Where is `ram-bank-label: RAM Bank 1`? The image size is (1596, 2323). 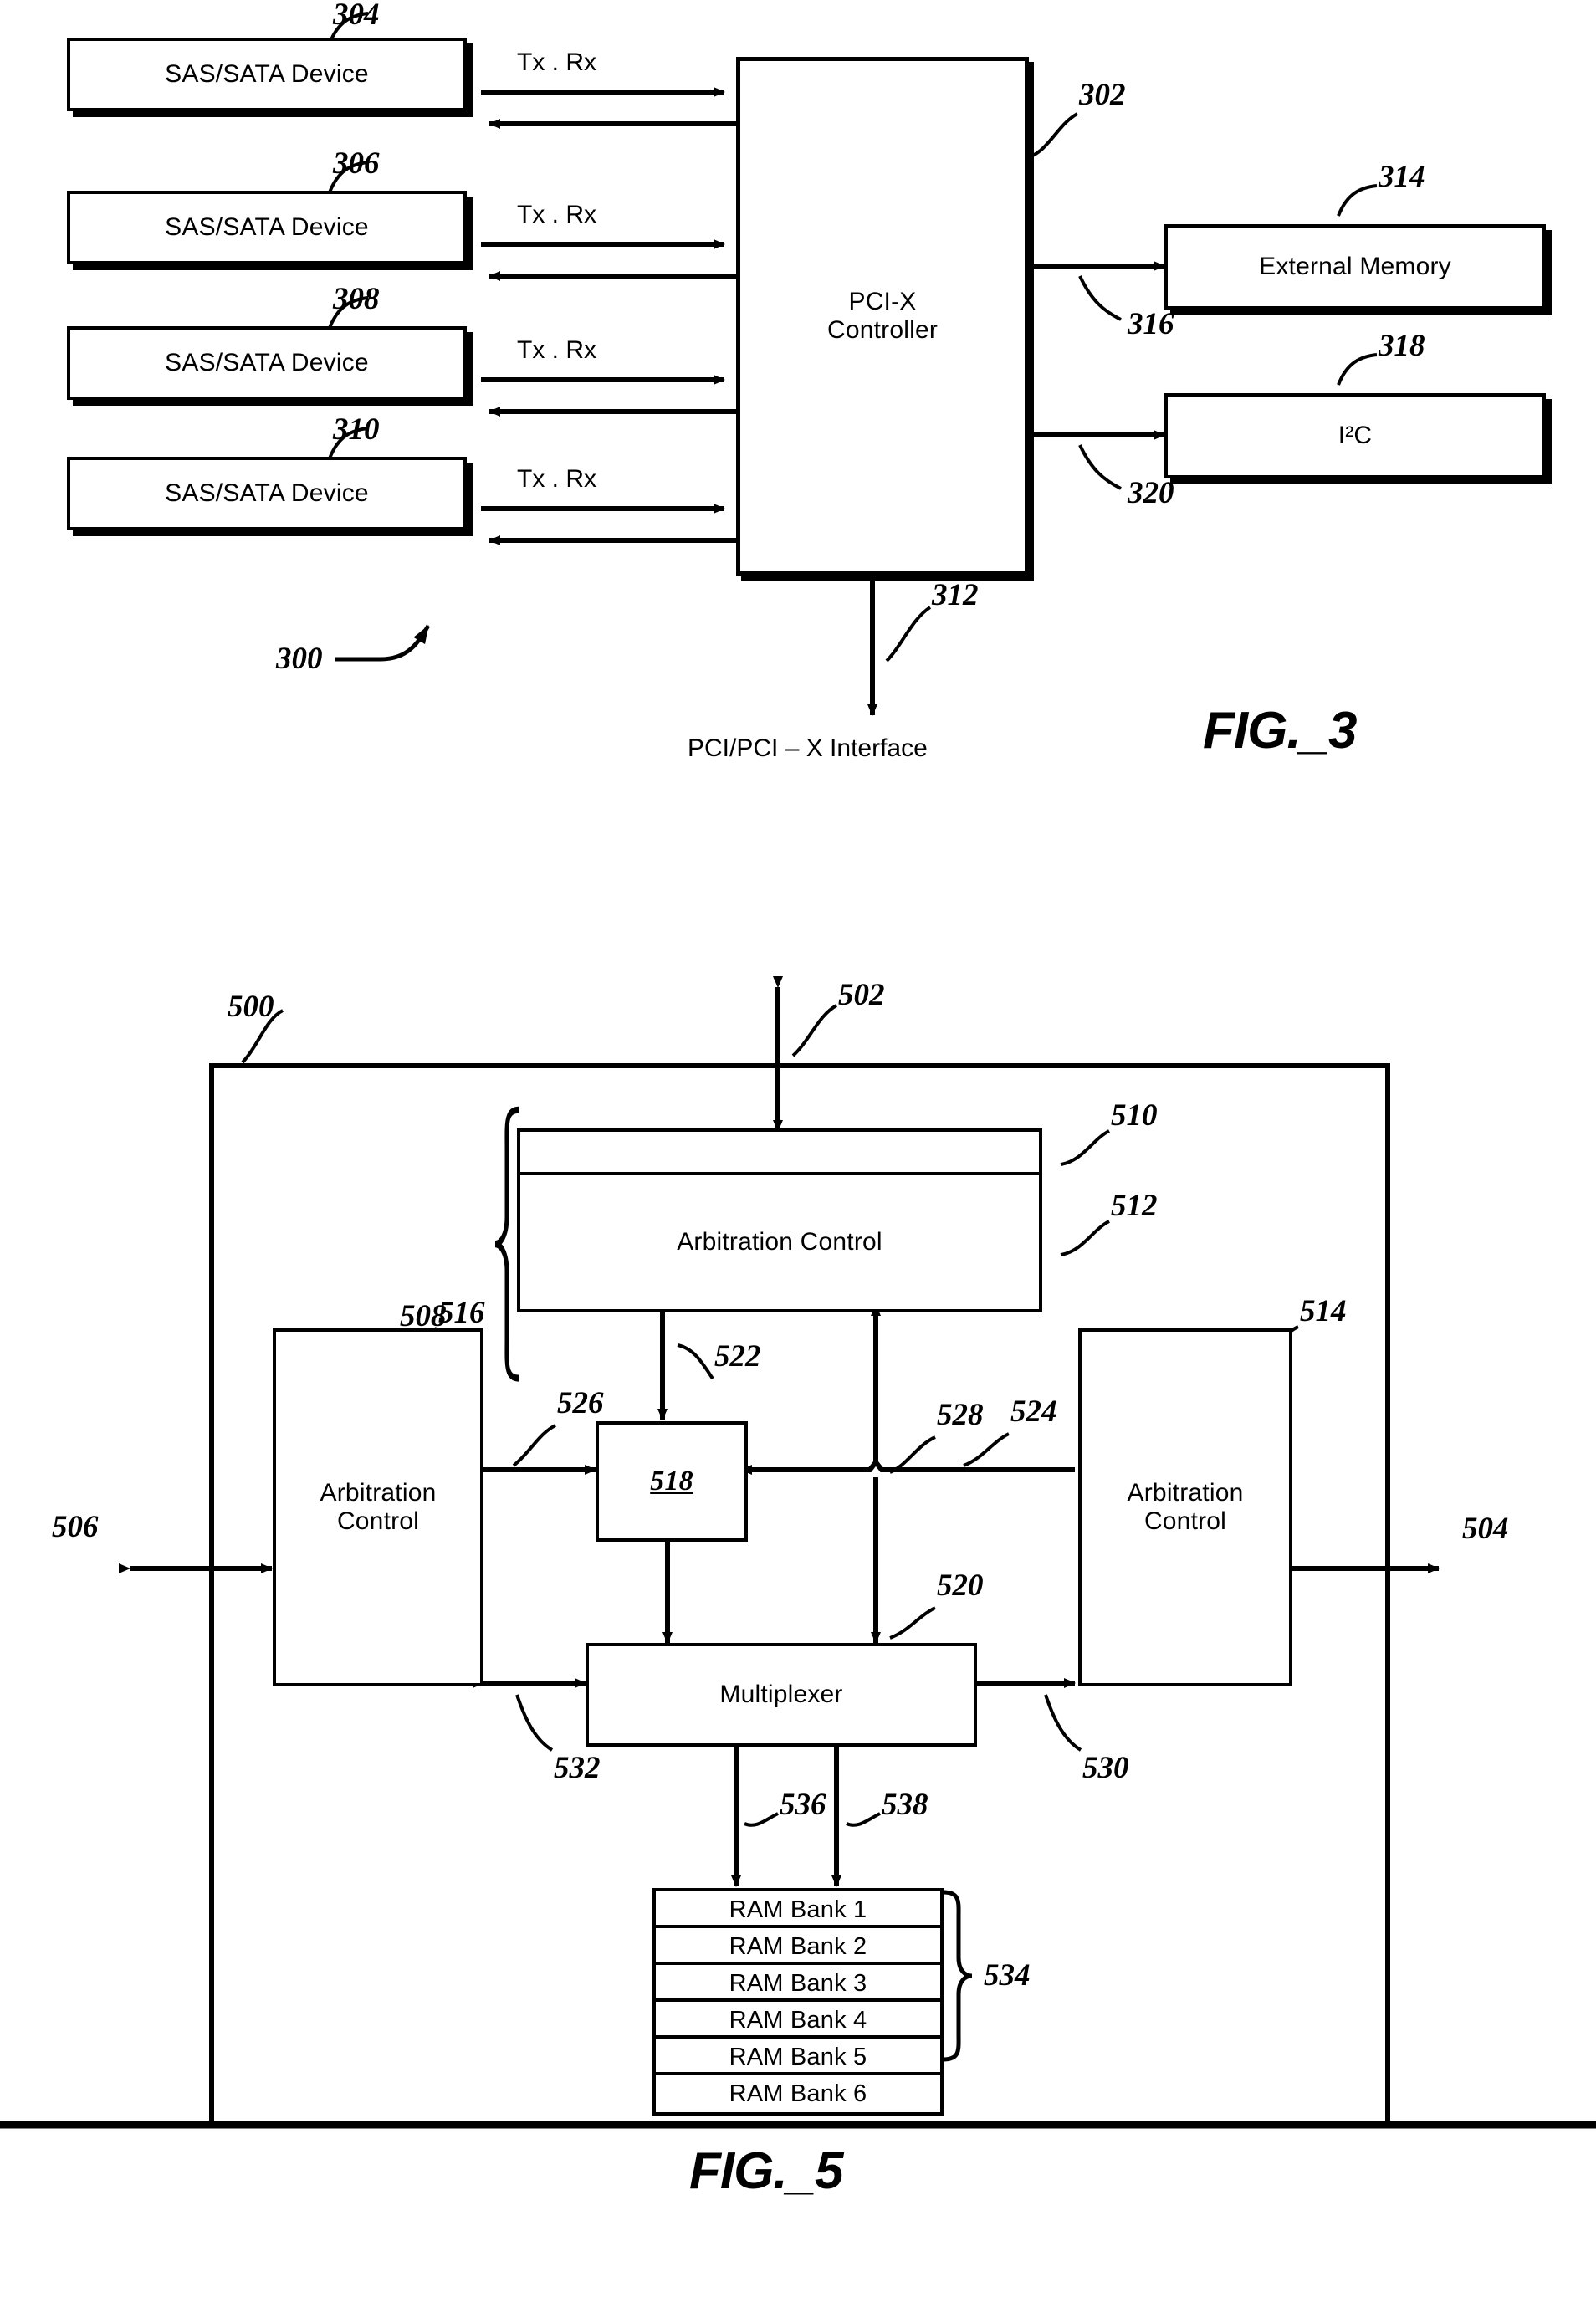 ram-bank-label: RAM Bank 1 is located at coordinates (798, 1909).